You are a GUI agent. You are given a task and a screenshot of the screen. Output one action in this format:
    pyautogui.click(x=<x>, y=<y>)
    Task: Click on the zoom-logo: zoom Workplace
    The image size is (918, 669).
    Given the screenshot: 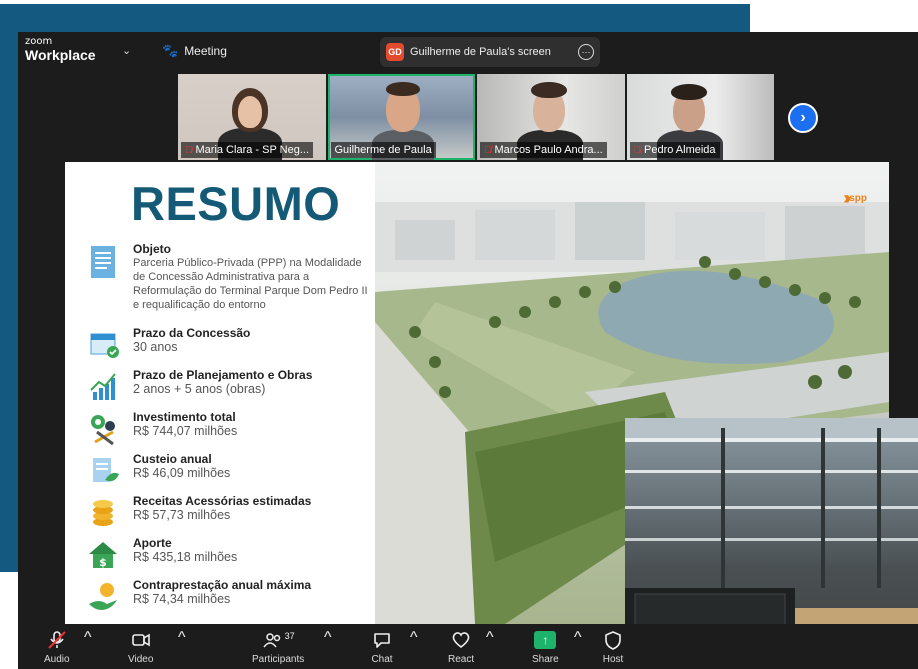 What is the action you would take?
    pyautogui.click(x=60, y=49)
    